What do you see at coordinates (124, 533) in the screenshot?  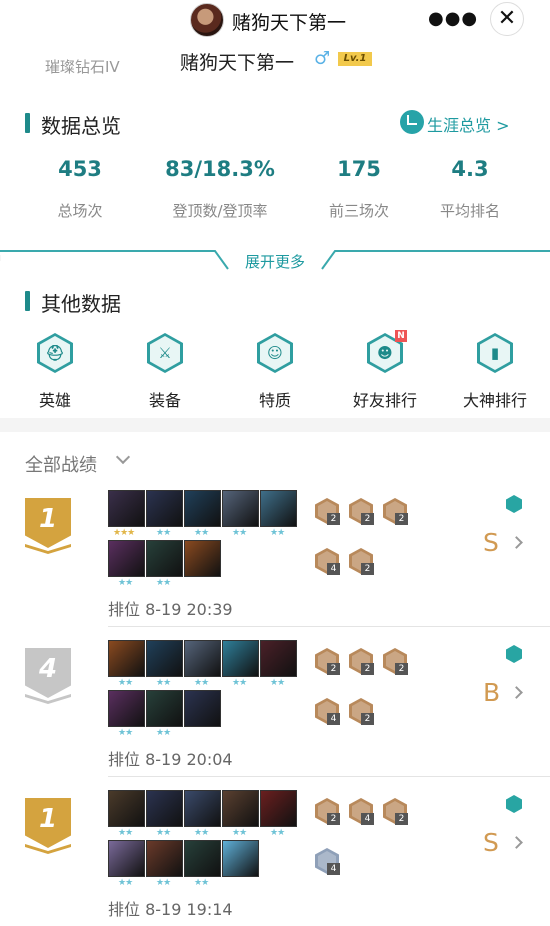 I see `champion-stars: ★★★` at bounding box center [124, 533].